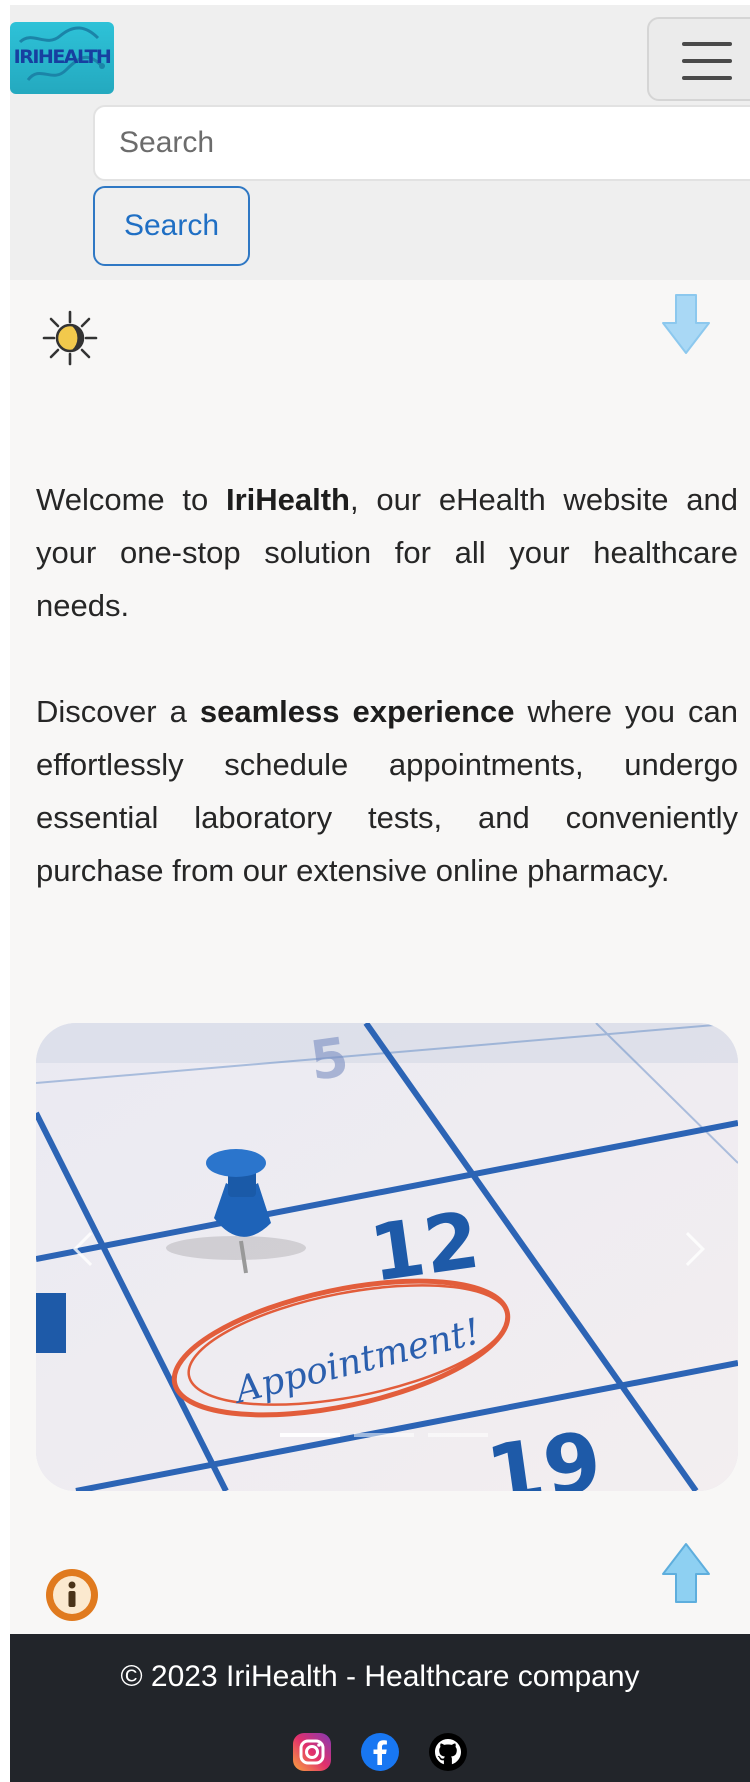  I want to click on menu-toggle-button, so click(698, 59).